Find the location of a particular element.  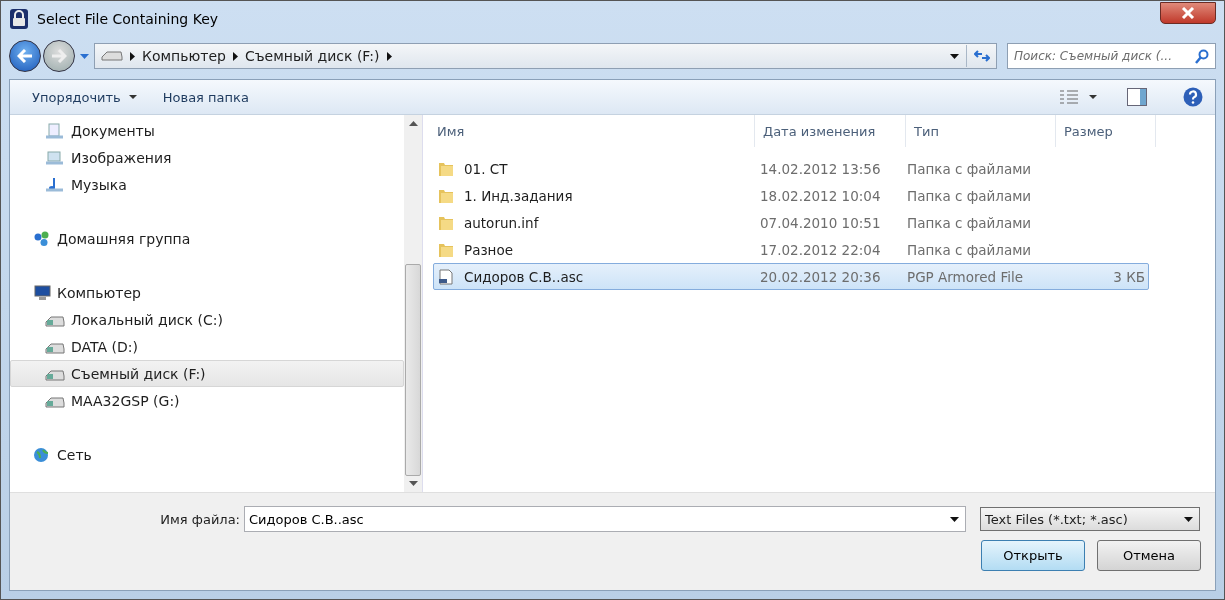

back-button is located at coordinates (25, 56).